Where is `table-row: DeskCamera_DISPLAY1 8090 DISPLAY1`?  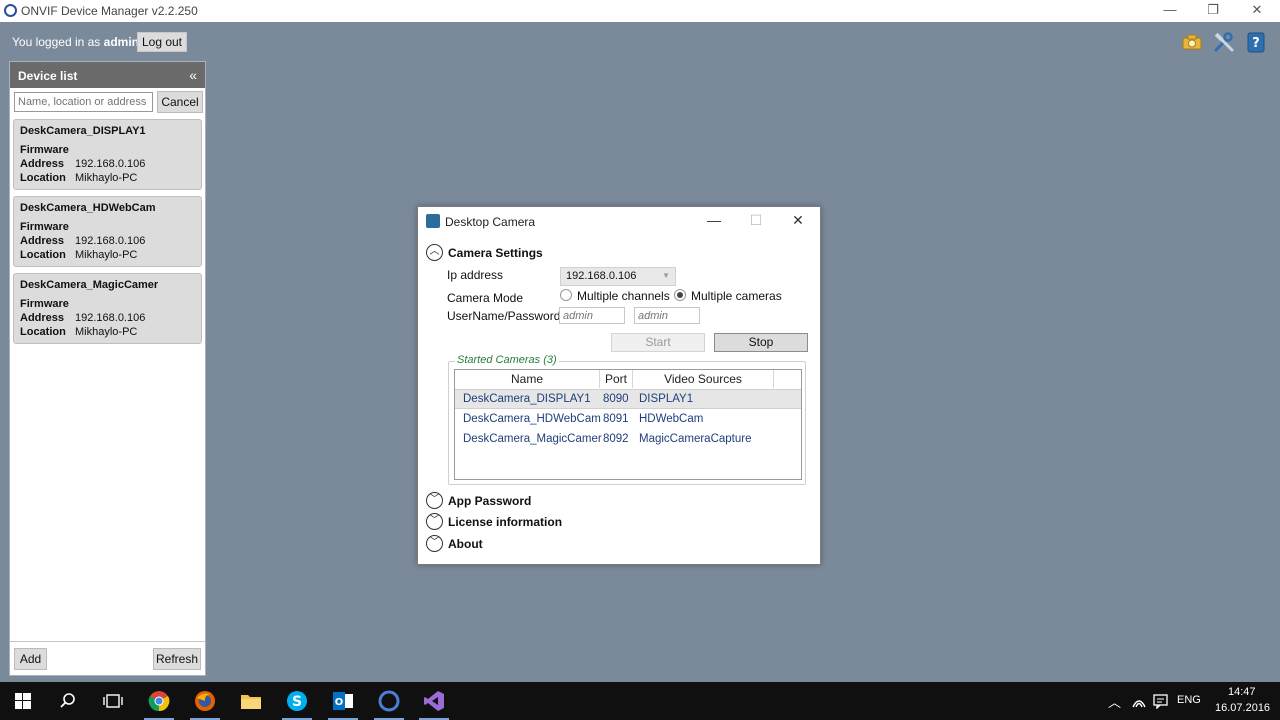
table-row: DeskCamera_DISPLAY1 8090 DISPLAY1 is located at coordinates (628, 399).